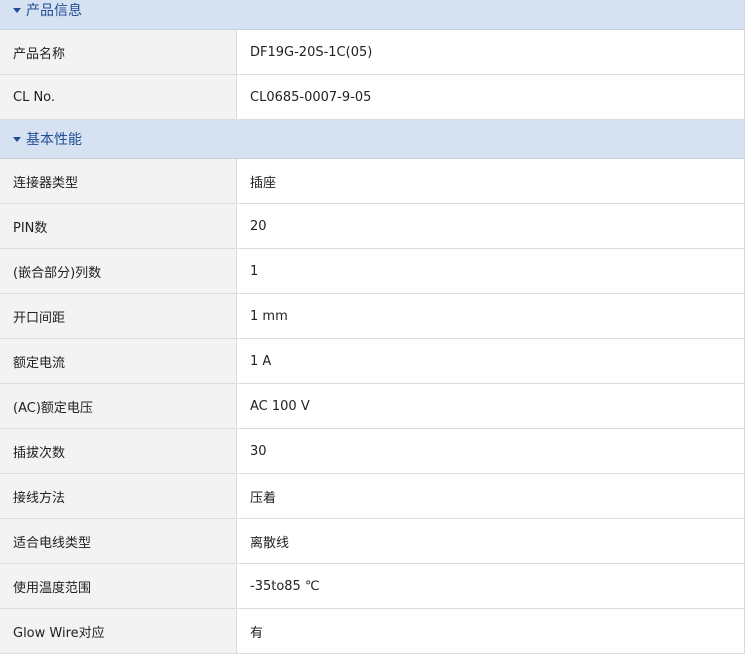  What do you see at coordinates (118, 316) in the screenshot?
I see `row-label: 开口间距` at bounding box center [118, 316].